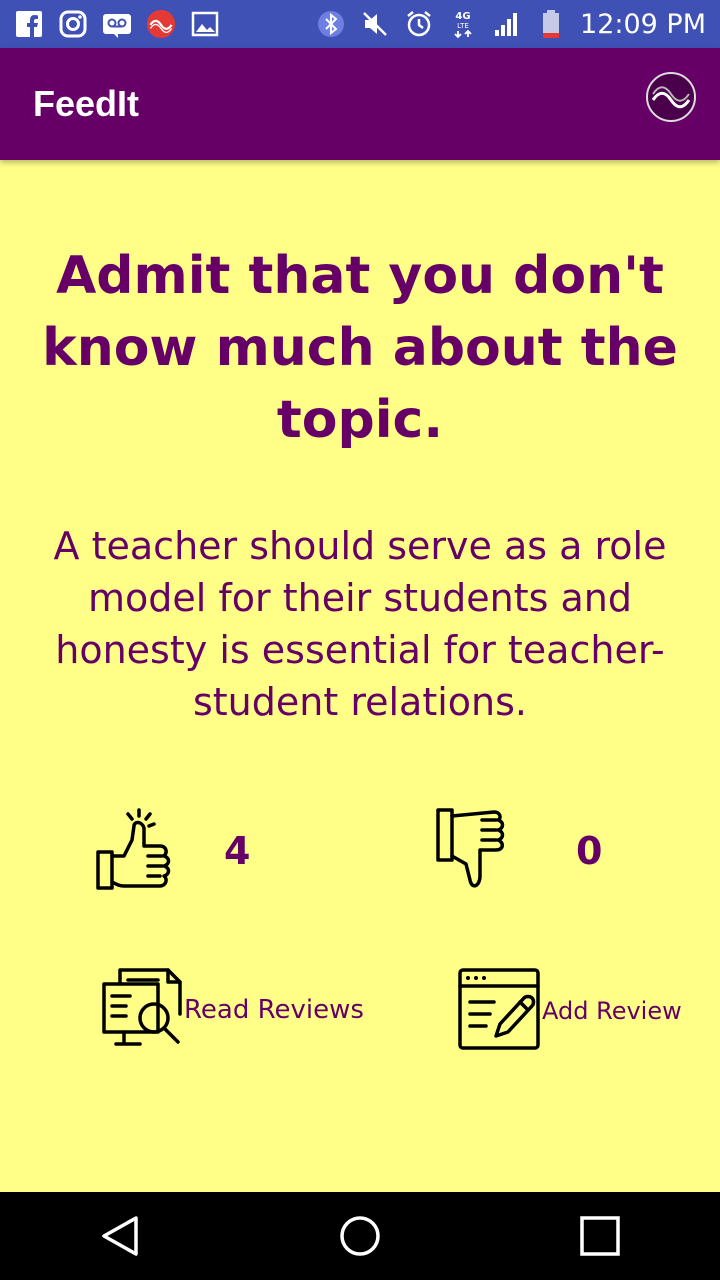  What do you see at coordinates (360, 104) in the screenshot?
I see `app-bar: FeedIt` at bounding box center [360, 104].